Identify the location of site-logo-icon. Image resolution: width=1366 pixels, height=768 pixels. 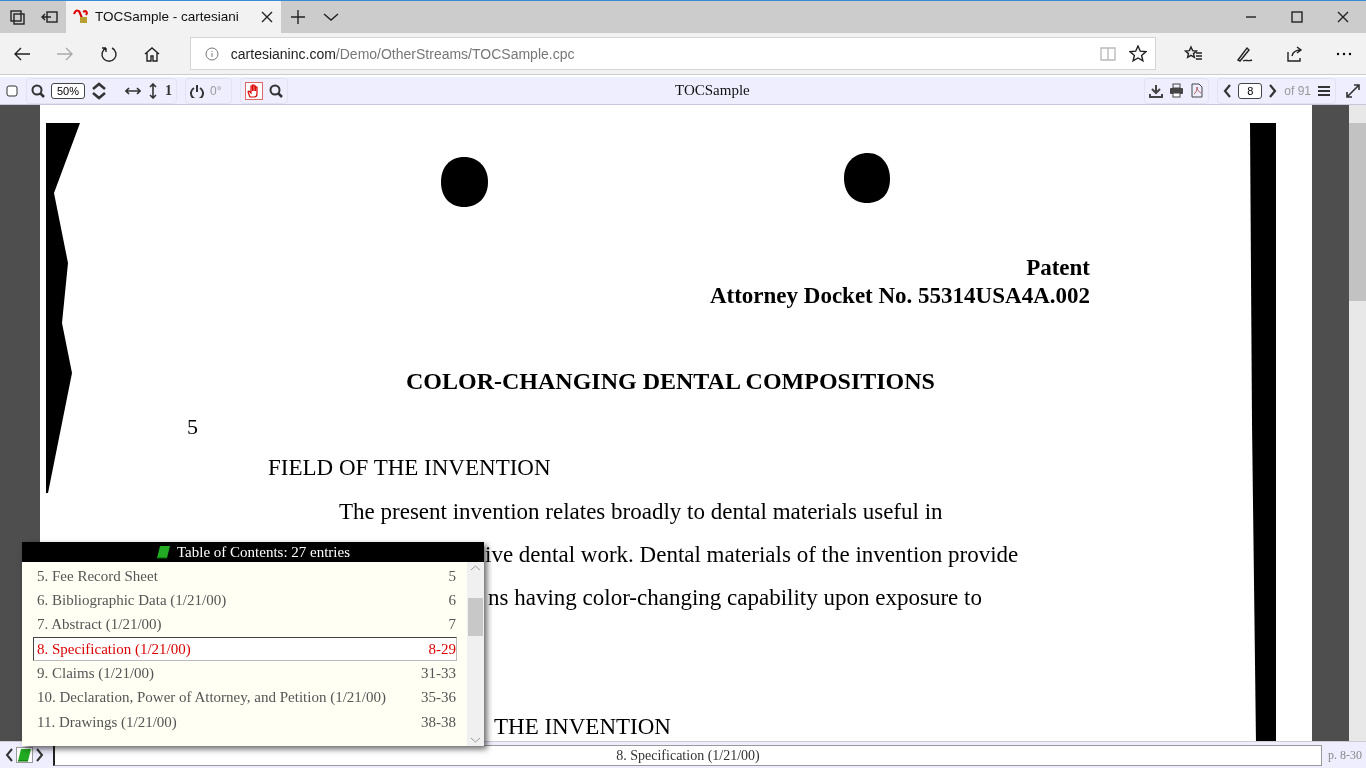
(80, 17).